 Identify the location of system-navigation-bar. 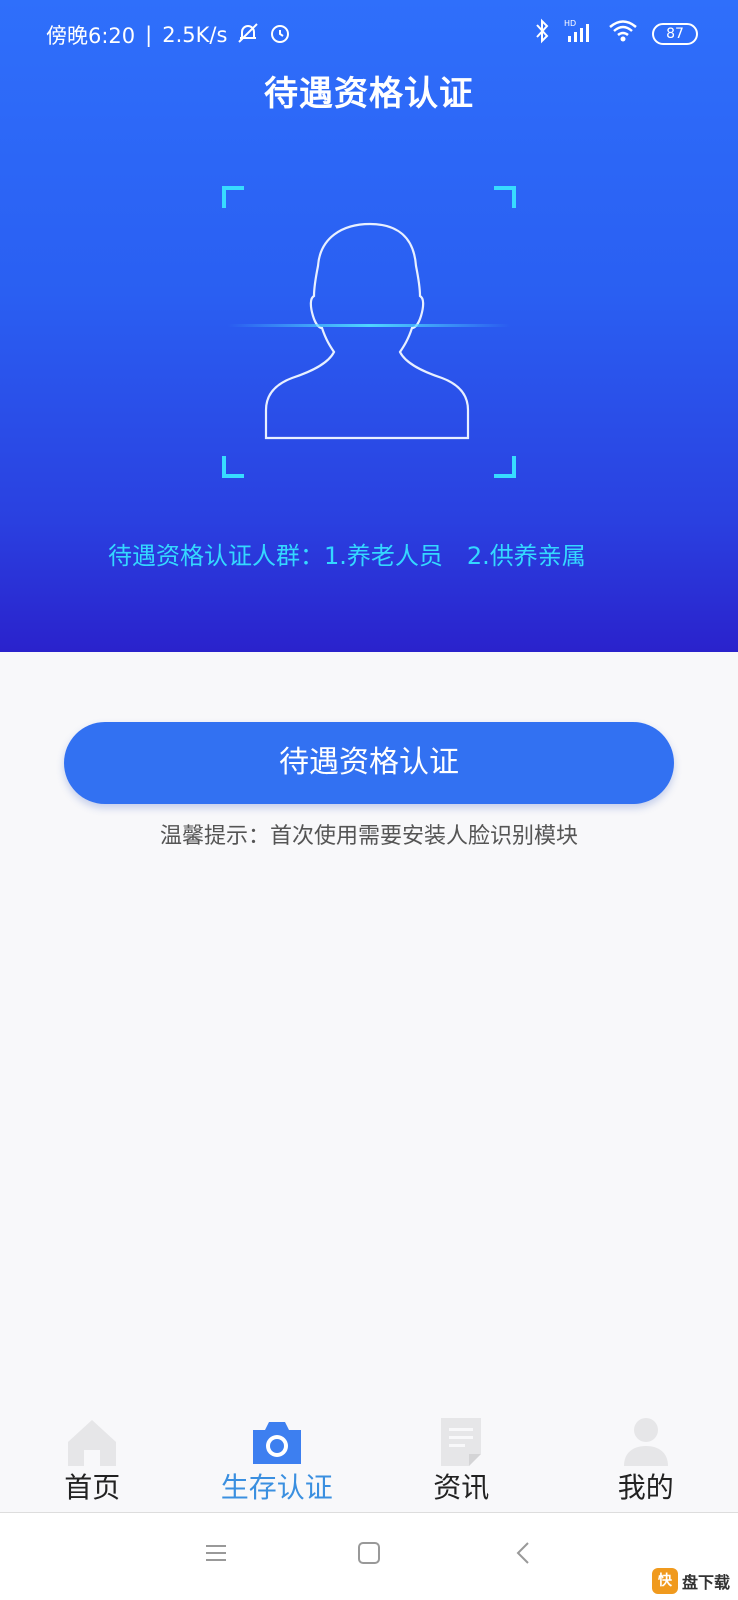
(369, 1556).